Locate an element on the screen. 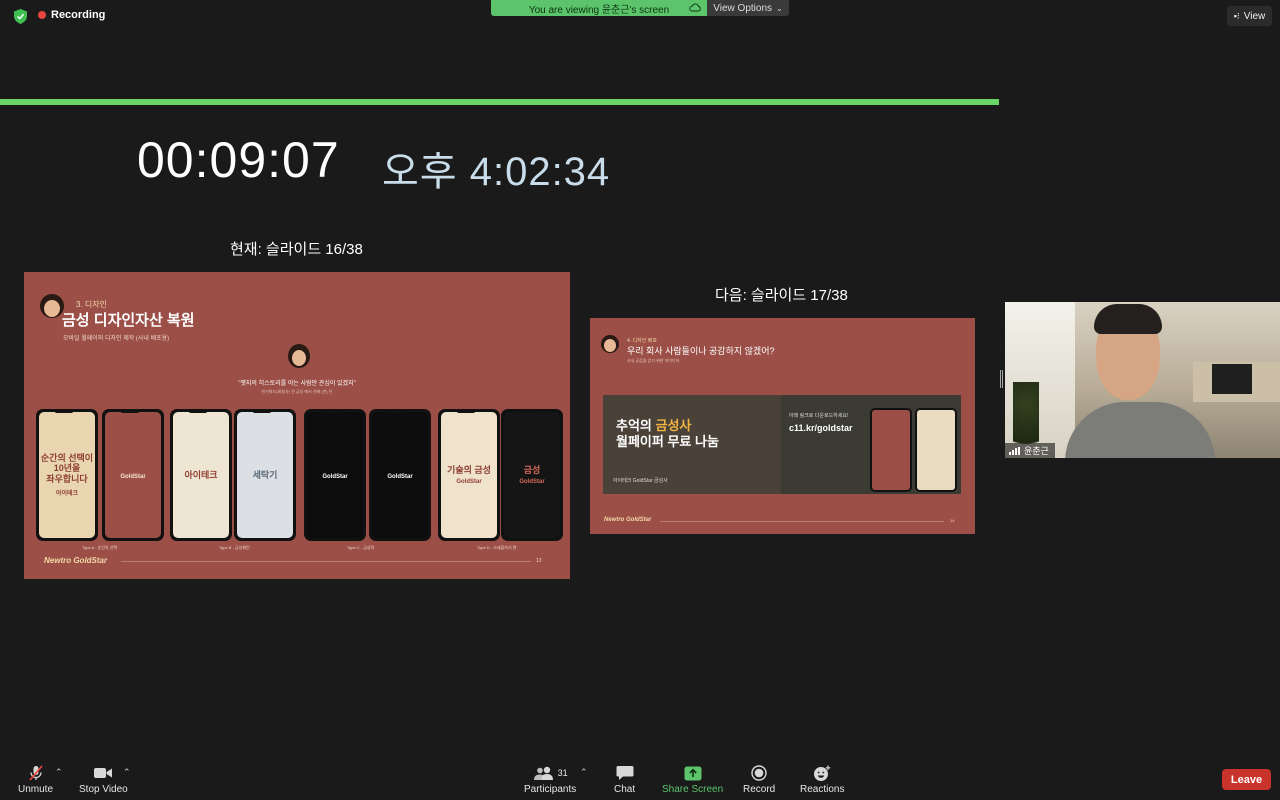 The image size is (1280, 800). view-options-label: View Options is located at coordinates (743, 8).